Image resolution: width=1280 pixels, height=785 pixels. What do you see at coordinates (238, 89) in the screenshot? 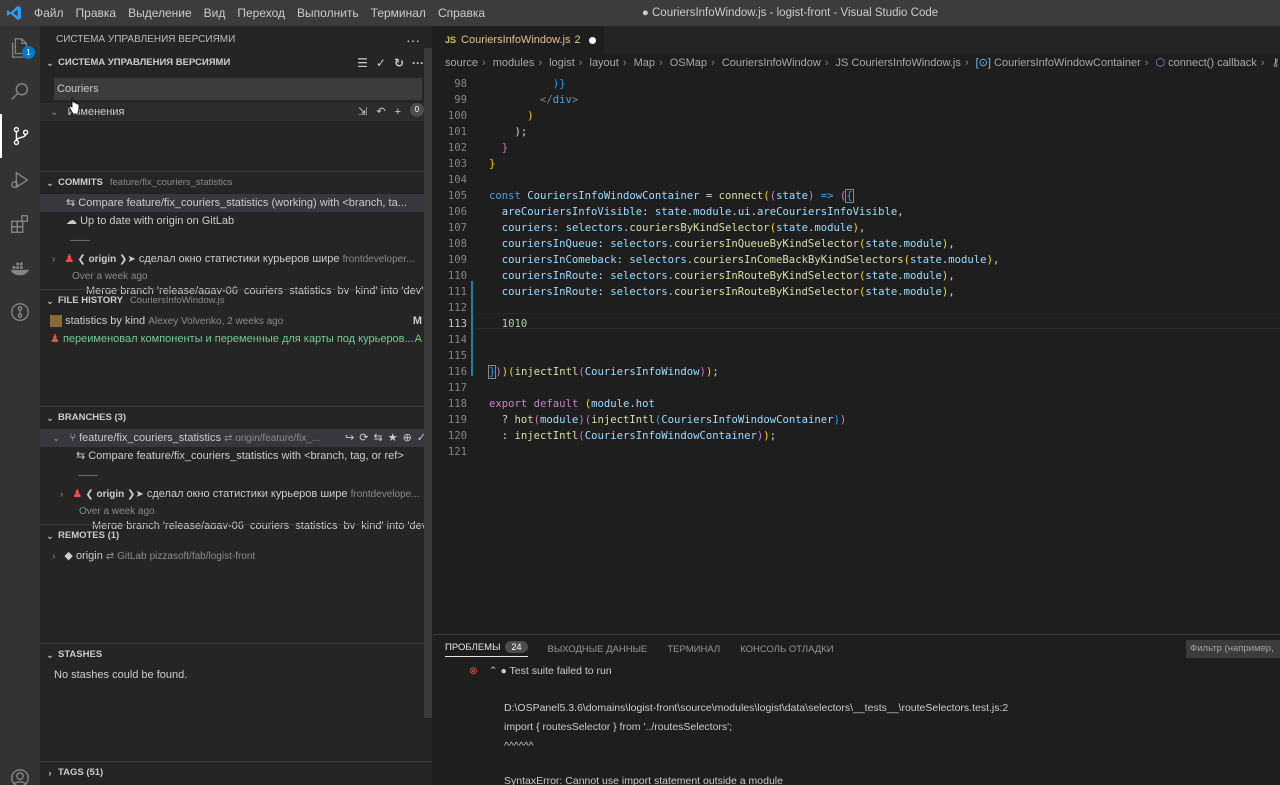
I see `commit-message-input: Couriers` at bounding box center [238, 89].